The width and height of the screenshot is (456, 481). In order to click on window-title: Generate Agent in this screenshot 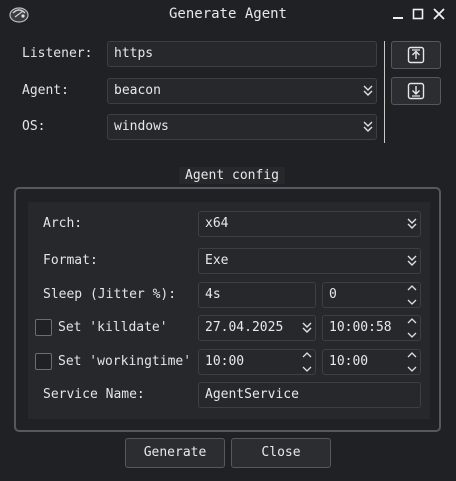, I will do `click(227, 14)`.